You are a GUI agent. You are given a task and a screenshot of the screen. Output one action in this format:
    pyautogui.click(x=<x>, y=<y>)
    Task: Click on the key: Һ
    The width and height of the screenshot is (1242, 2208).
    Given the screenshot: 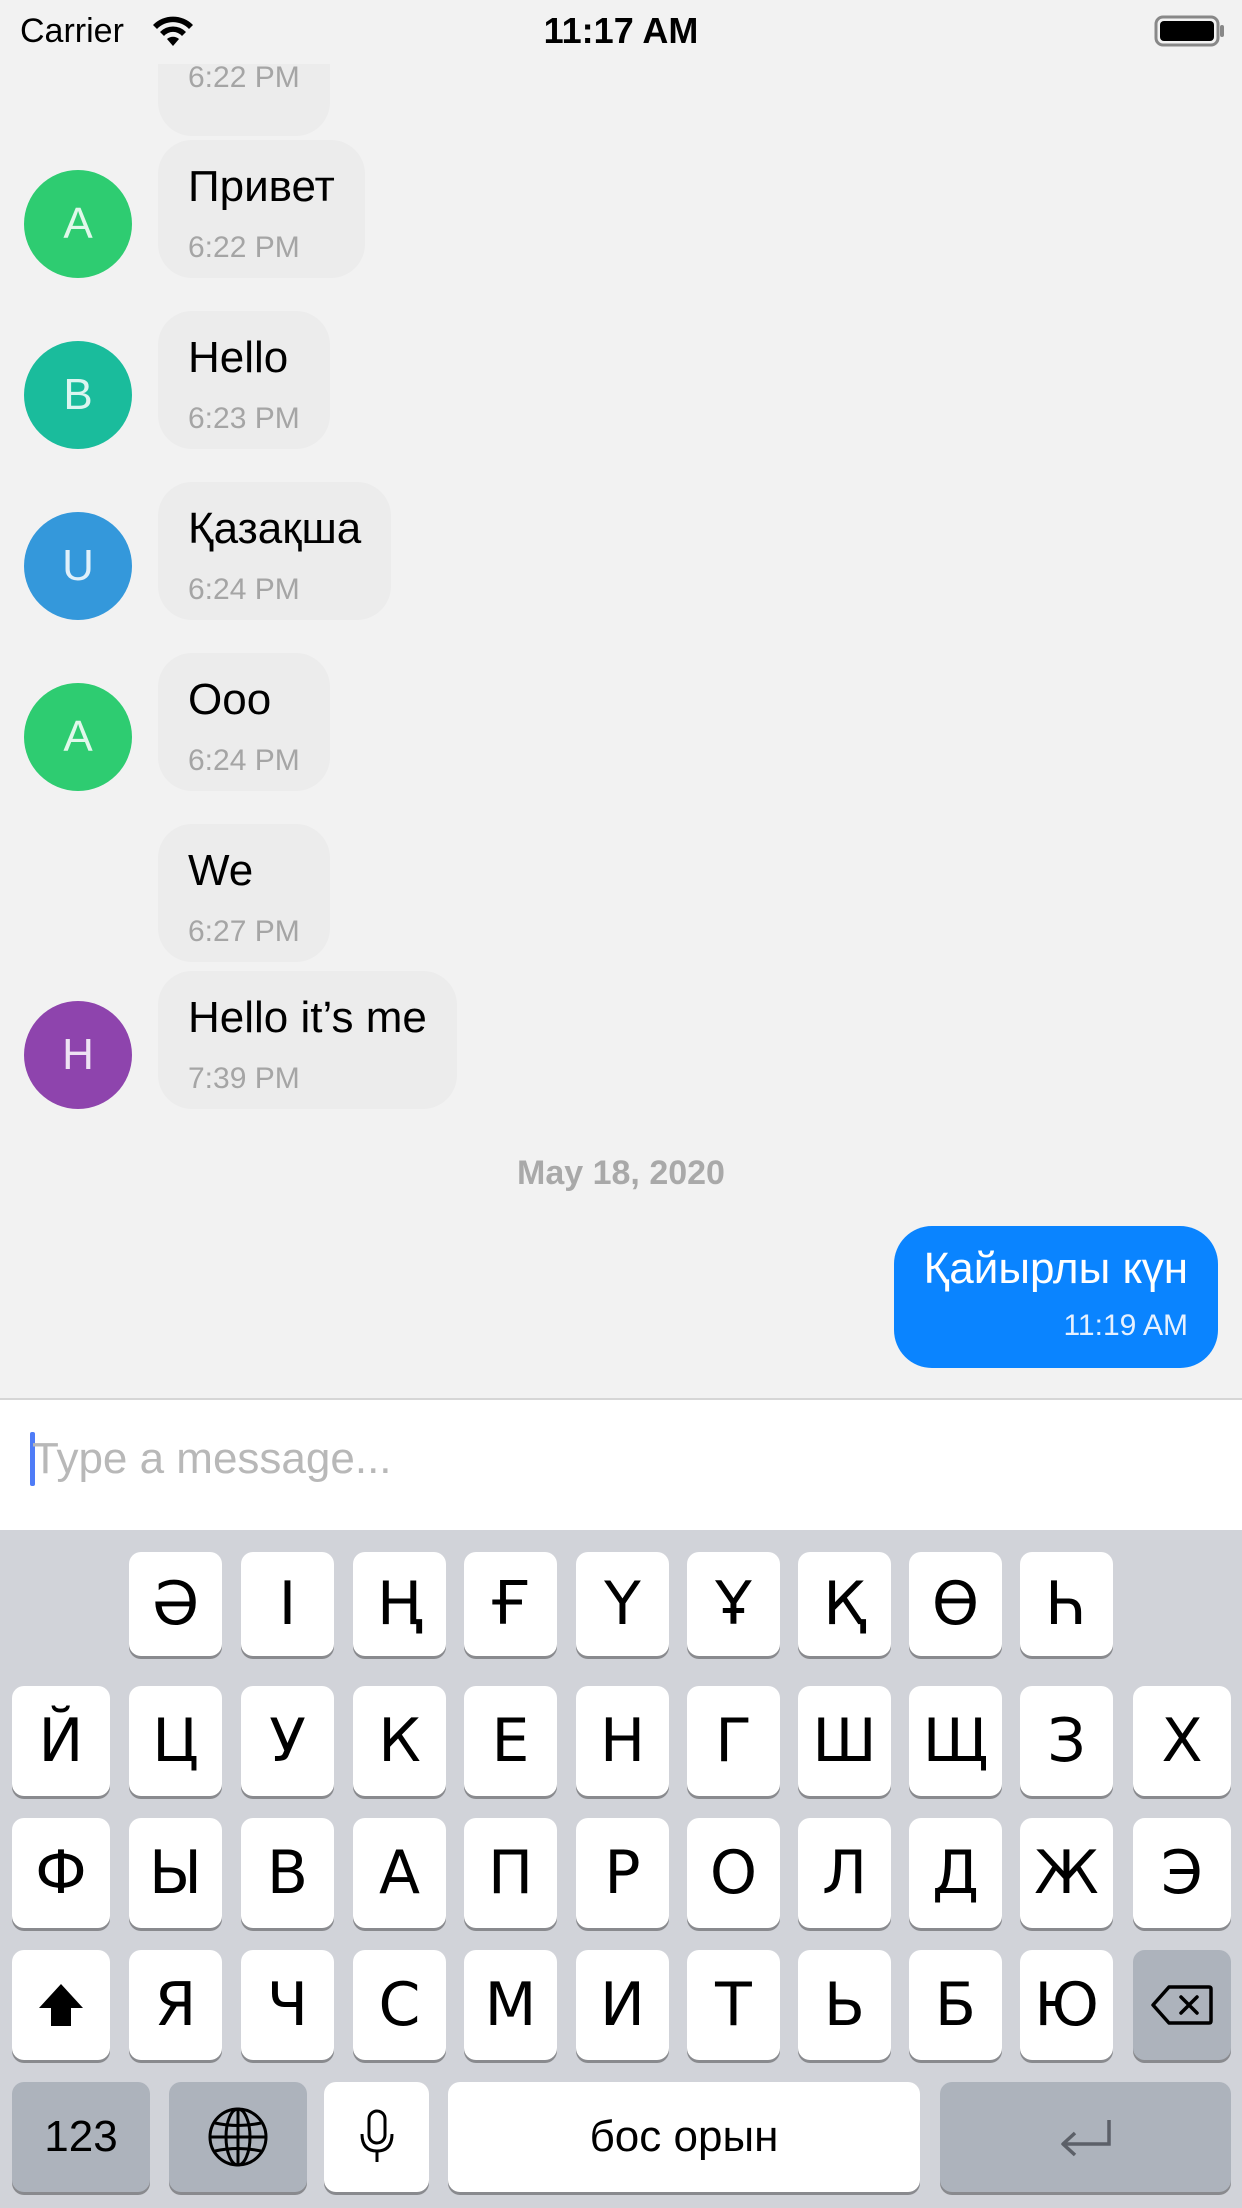 What is the action you would take?
    pyautogui.click(x=1066, y=1604)
    